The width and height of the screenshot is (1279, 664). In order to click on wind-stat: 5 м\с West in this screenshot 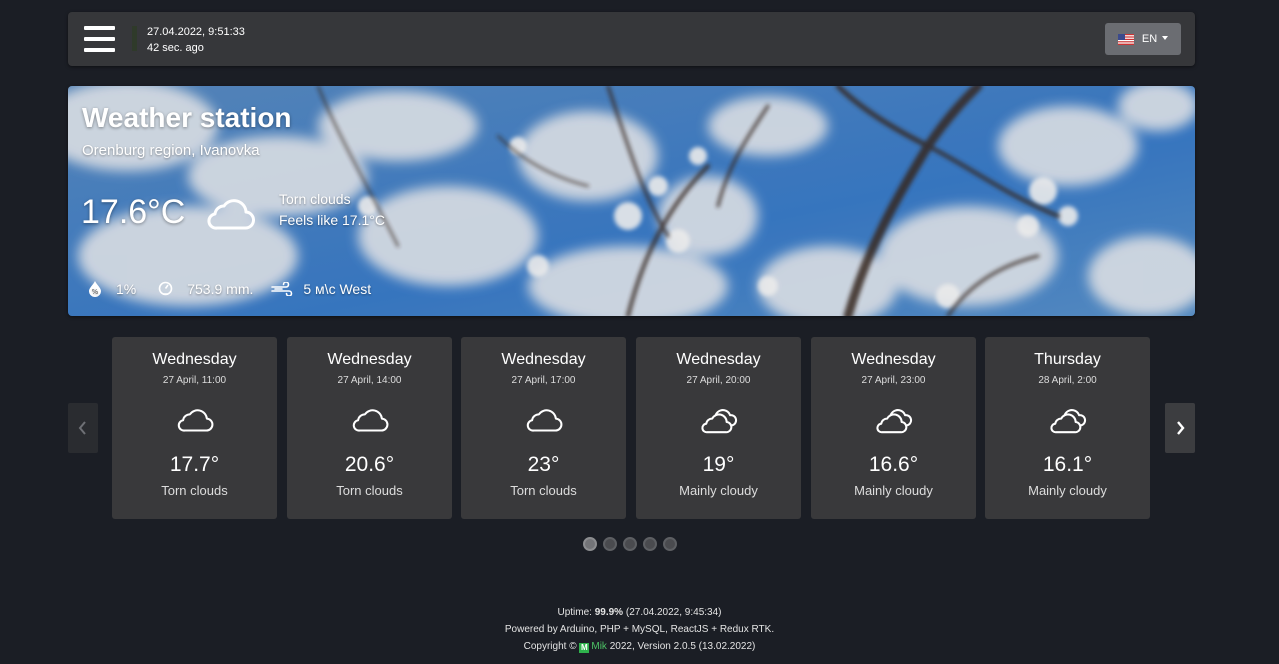, I will do `click(321, 289)`.